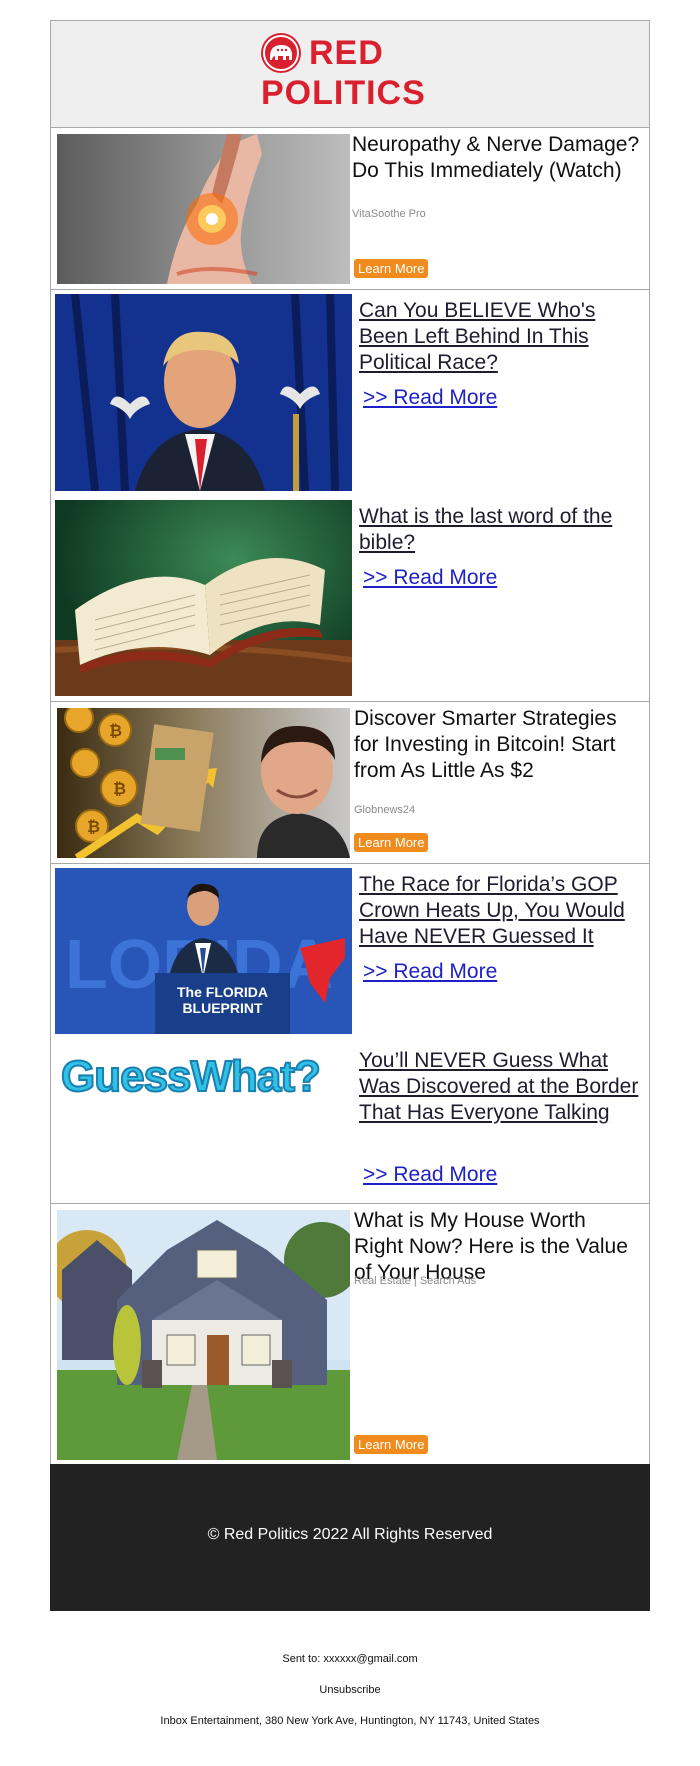 The width and height of the screenshot is (700, 1766). I want to click on email-footer: © Red Politics 2022 All Rights Reserved, so click(350, 1537).